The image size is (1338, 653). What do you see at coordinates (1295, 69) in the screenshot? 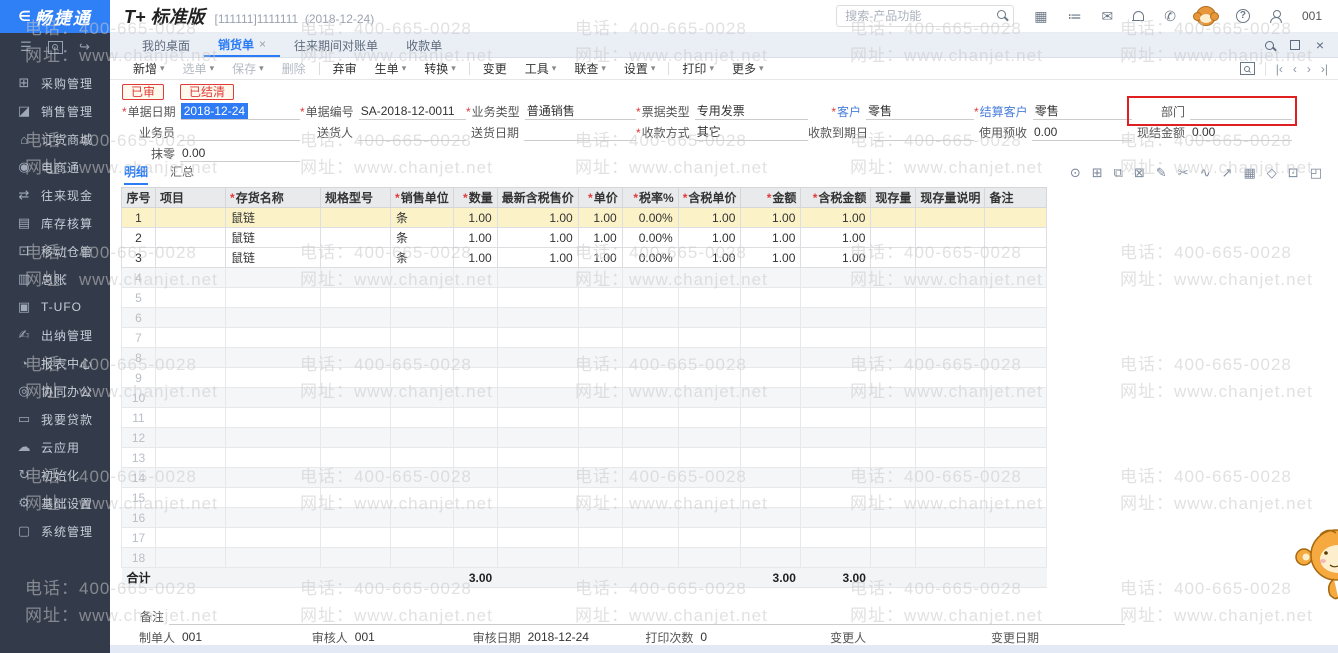
I see `nav-prev-icon: ‹` at bounding box center [1295, 69].